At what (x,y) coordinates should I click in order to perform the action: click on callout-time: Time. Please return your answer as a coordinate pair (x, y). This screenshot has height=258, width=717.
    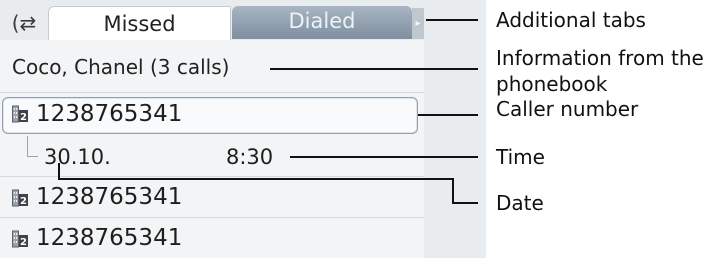
    Looking at the image, I should click on (520, 157).